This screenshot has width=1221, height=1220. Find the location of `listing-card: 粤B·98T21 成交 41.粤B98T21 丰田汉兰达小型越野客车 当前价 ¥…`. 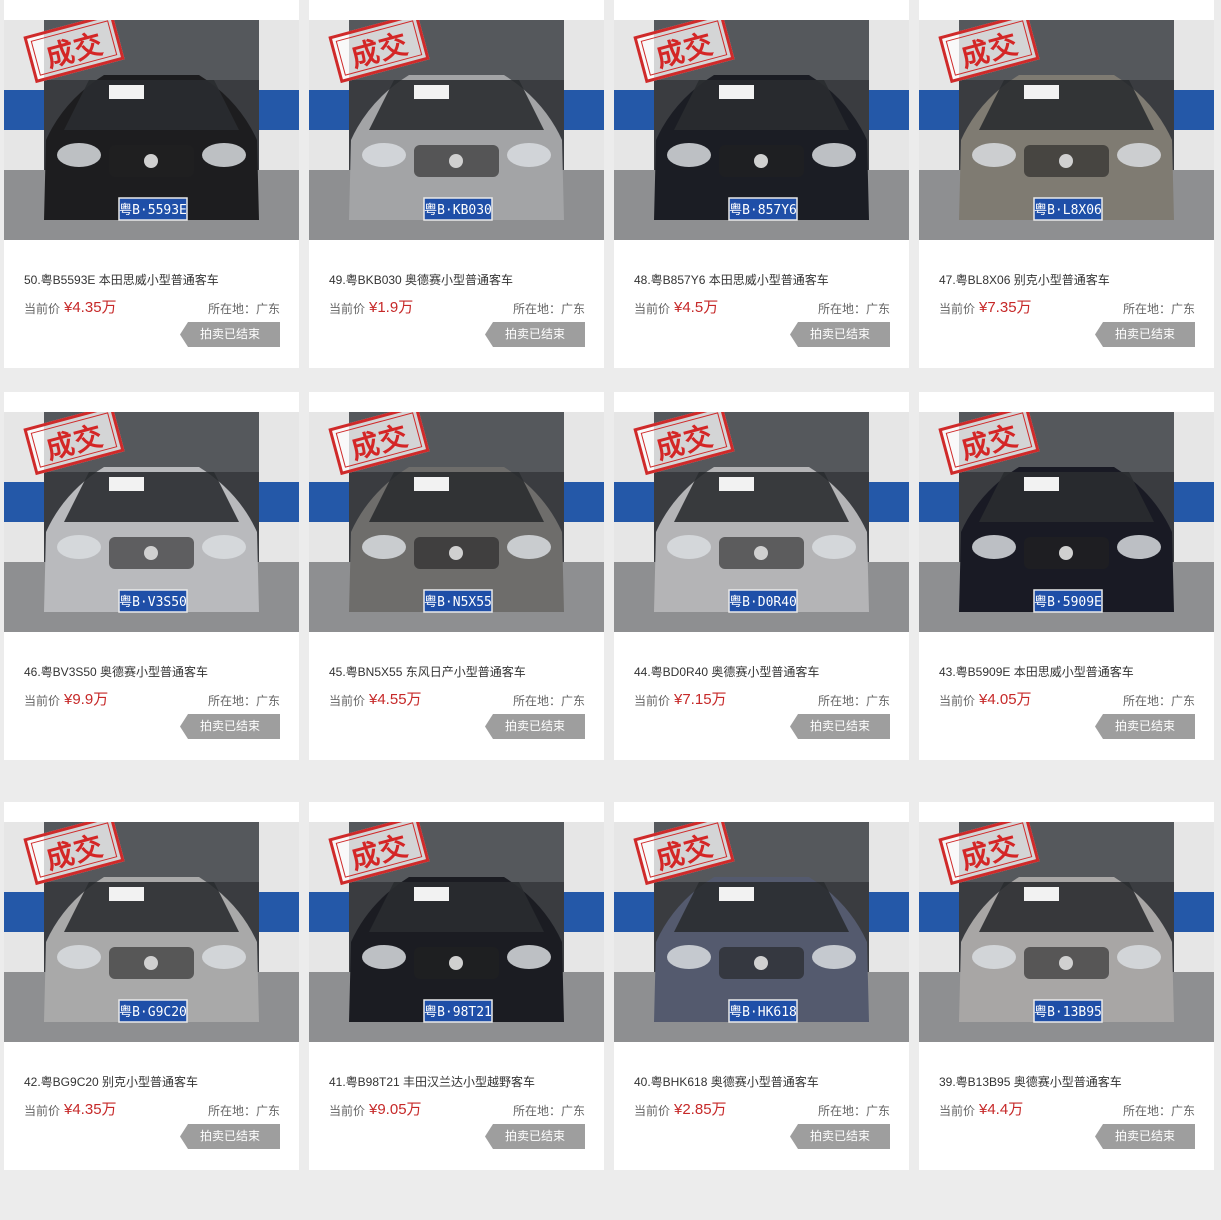

listing-card: 粤B·98T21 成交 41.粤B98T21 丰田汉兰达小型越野客车 当前价 ¥… is located at coordinates (456, 986).